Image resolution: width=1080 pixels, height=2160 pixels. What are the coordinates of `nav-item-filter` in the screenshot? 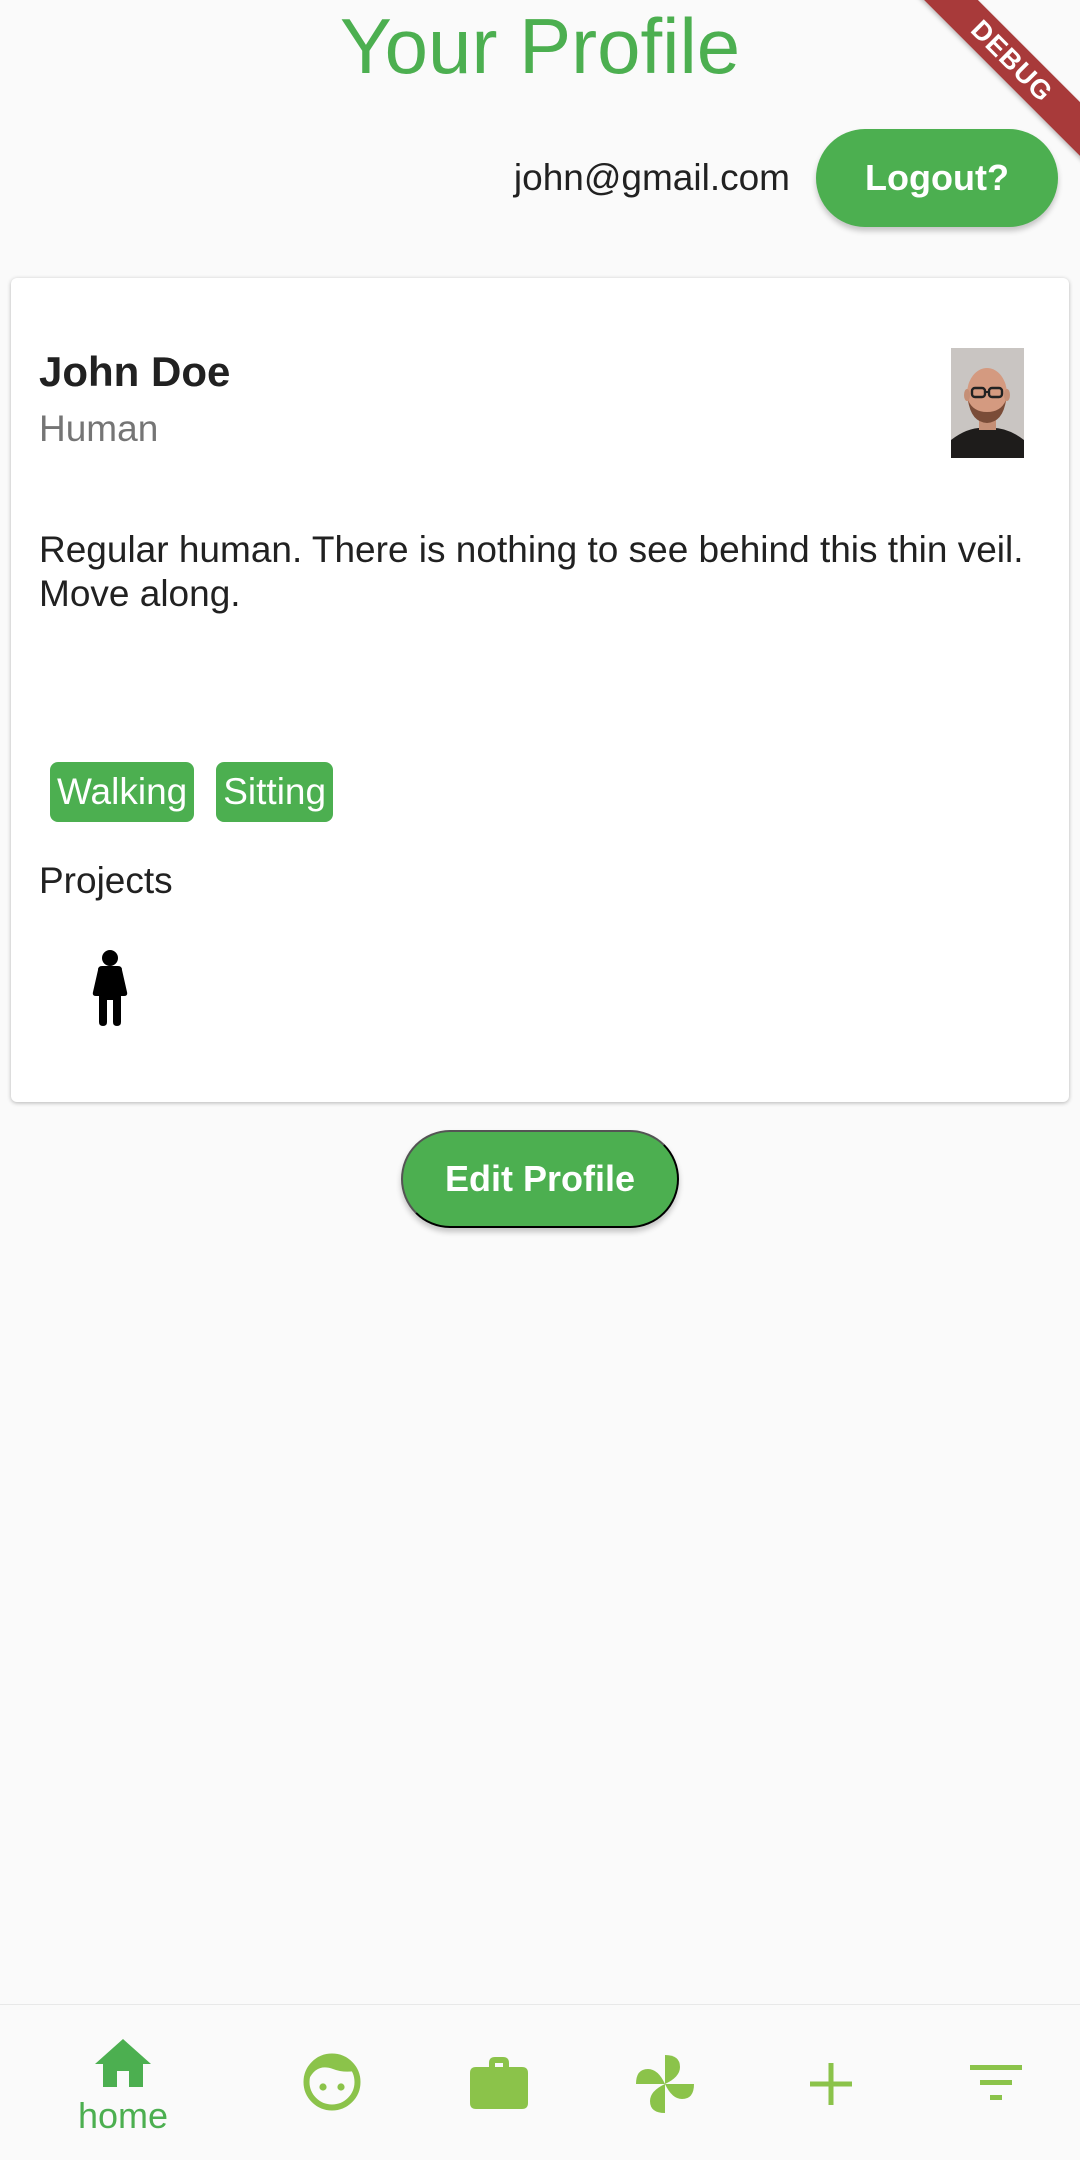 It's located at (993, 2082).